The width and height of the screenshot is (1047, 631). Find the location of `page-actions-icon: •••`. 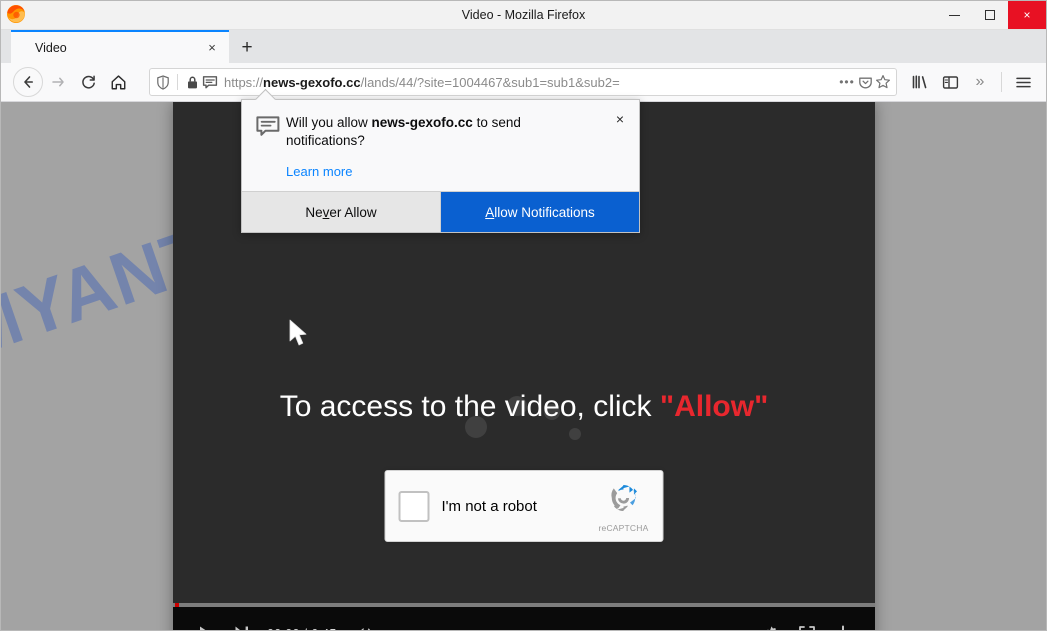

page-actions-icon: ••• is located at coordinates (847, 82).